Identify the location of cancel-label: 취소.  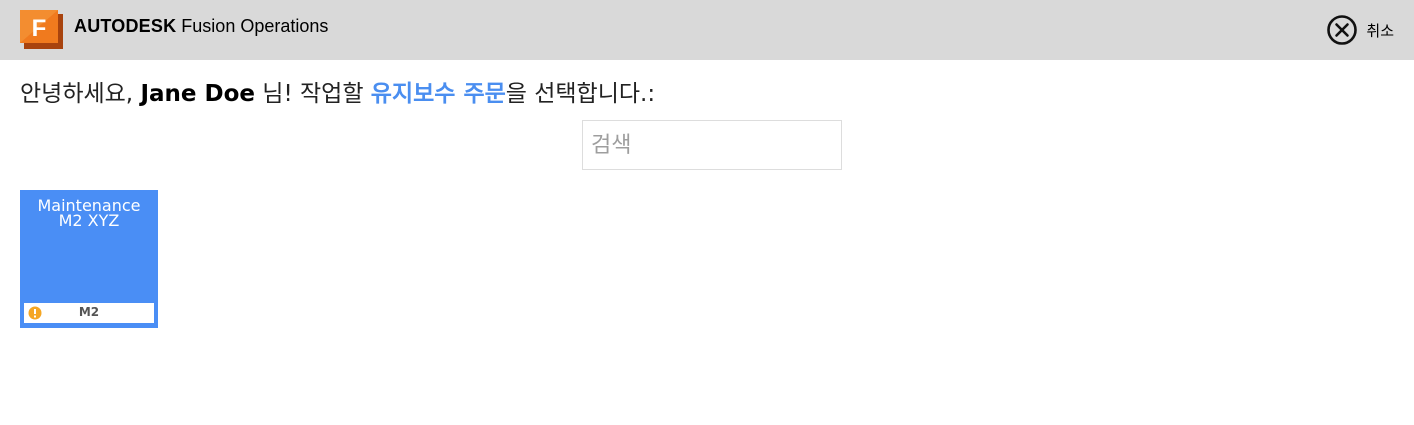
(1380, 30).